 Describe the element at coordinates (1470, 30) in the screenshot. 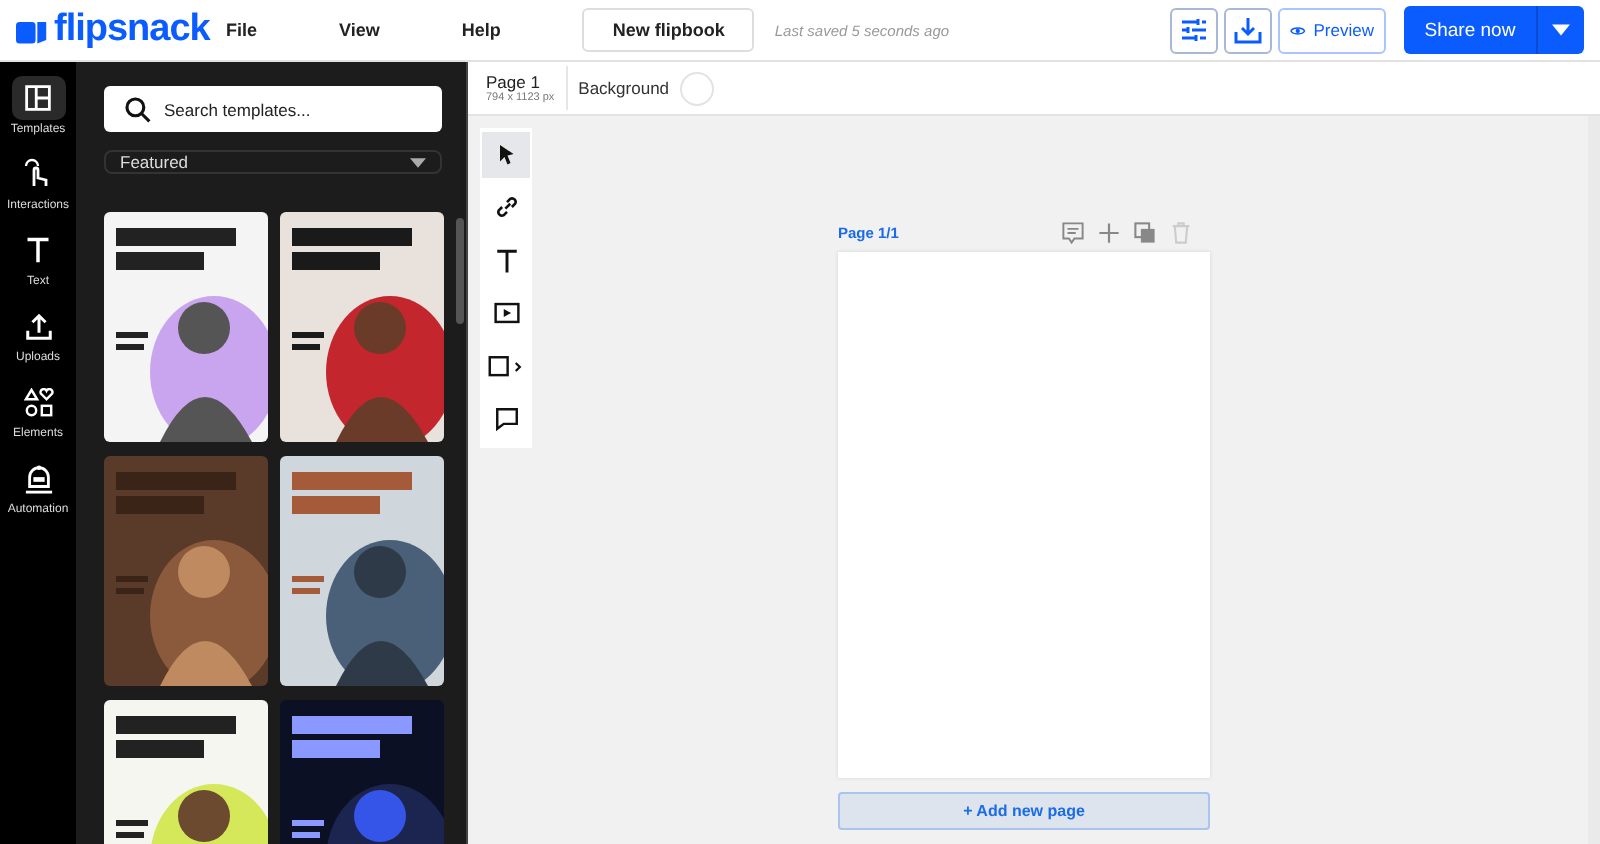

I see `share-button: Share now` at that location.